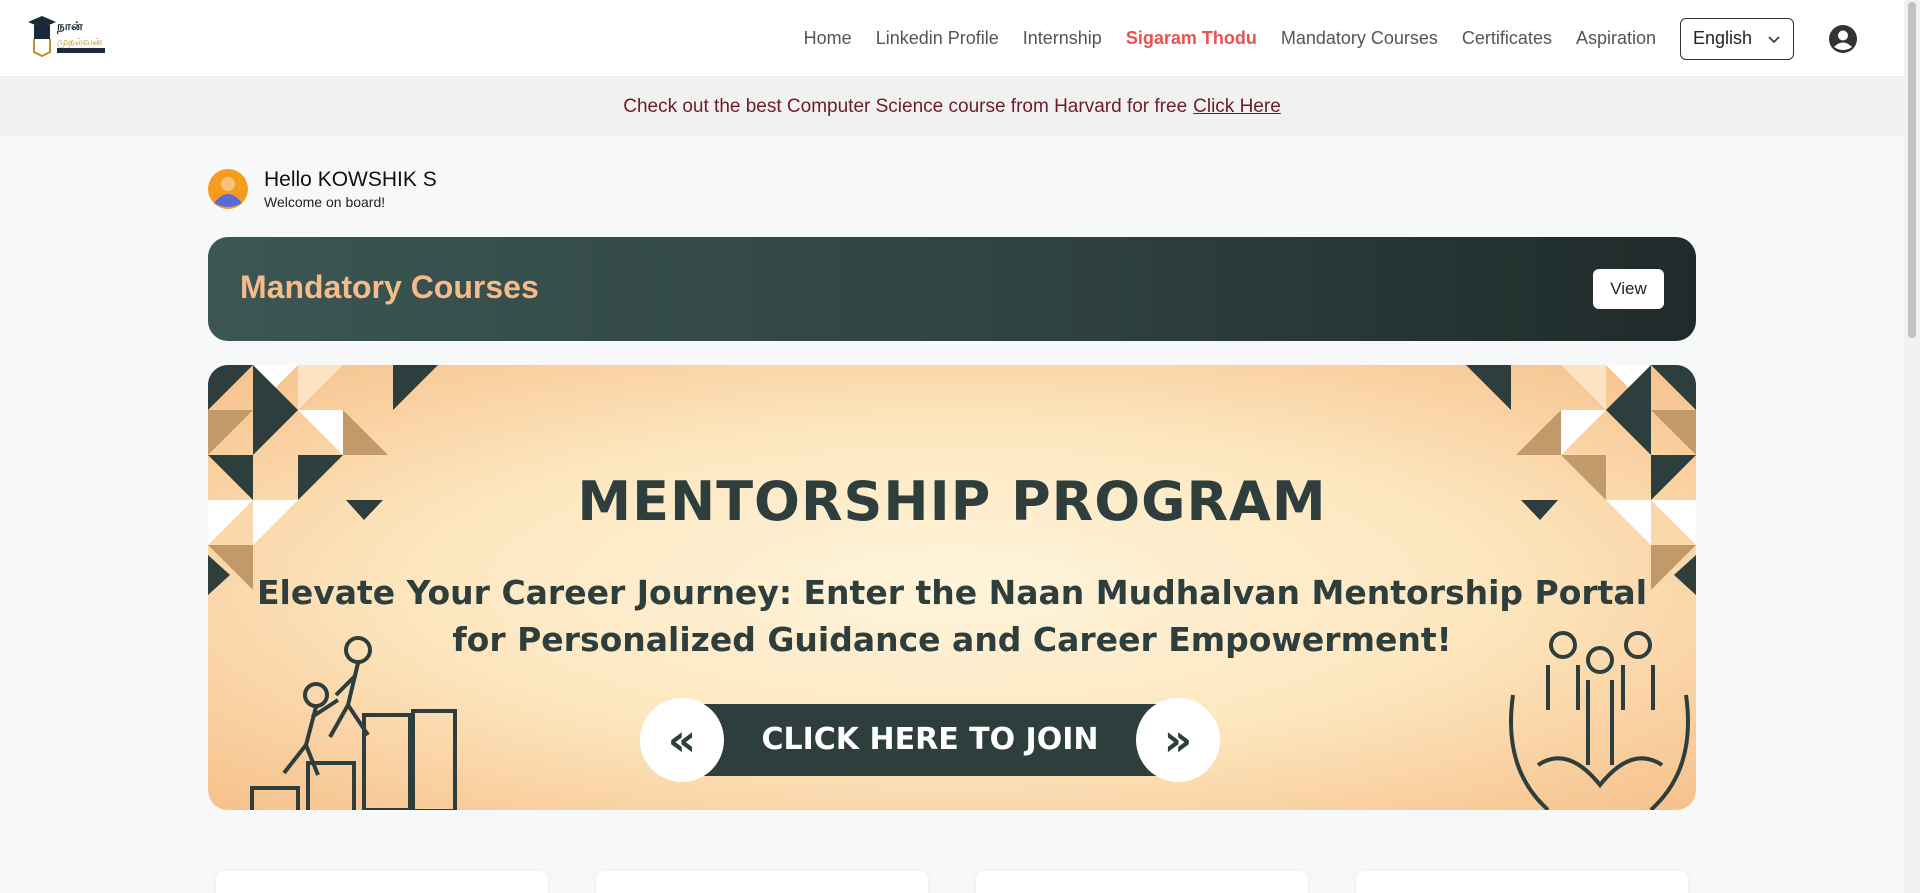 This screenshot has height=893, width=1920. Describe the element at coordinates (952, 289) in the screenshot. I see `mandatory-courses-banner: Mandatory Courses View` at that location.